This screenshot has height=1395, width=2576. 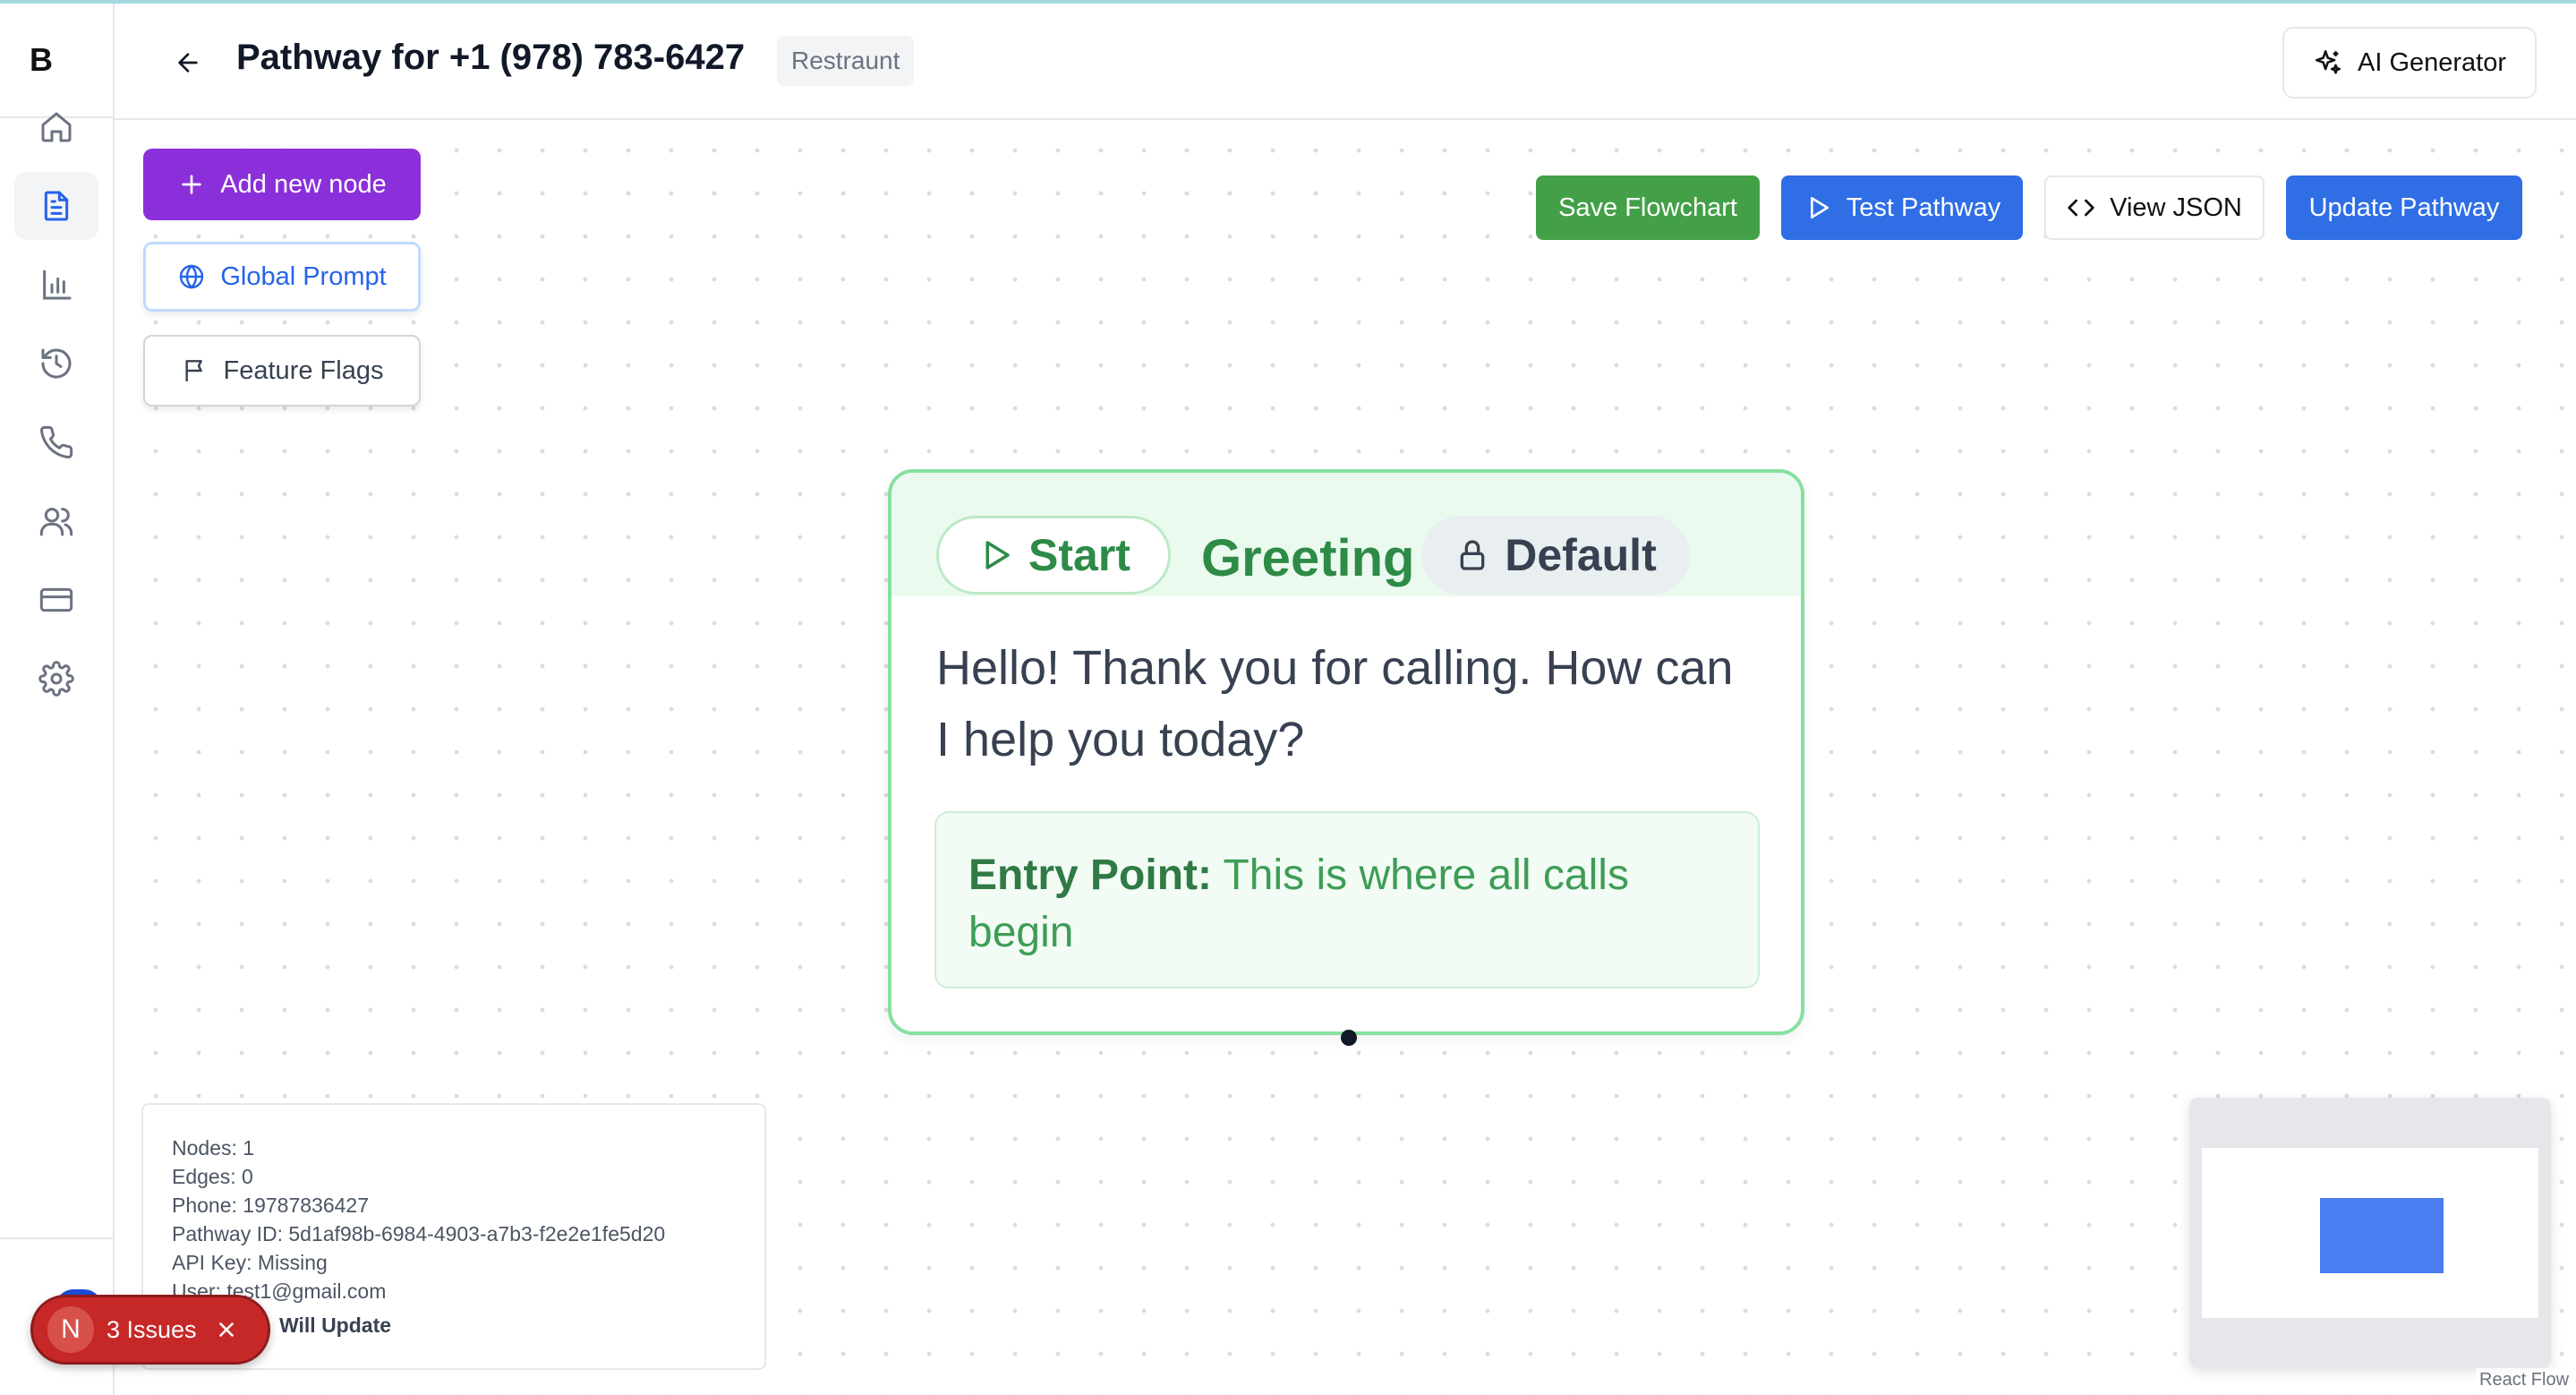 I want to click on node-title: Greeting, so click(x=1308, y=558).